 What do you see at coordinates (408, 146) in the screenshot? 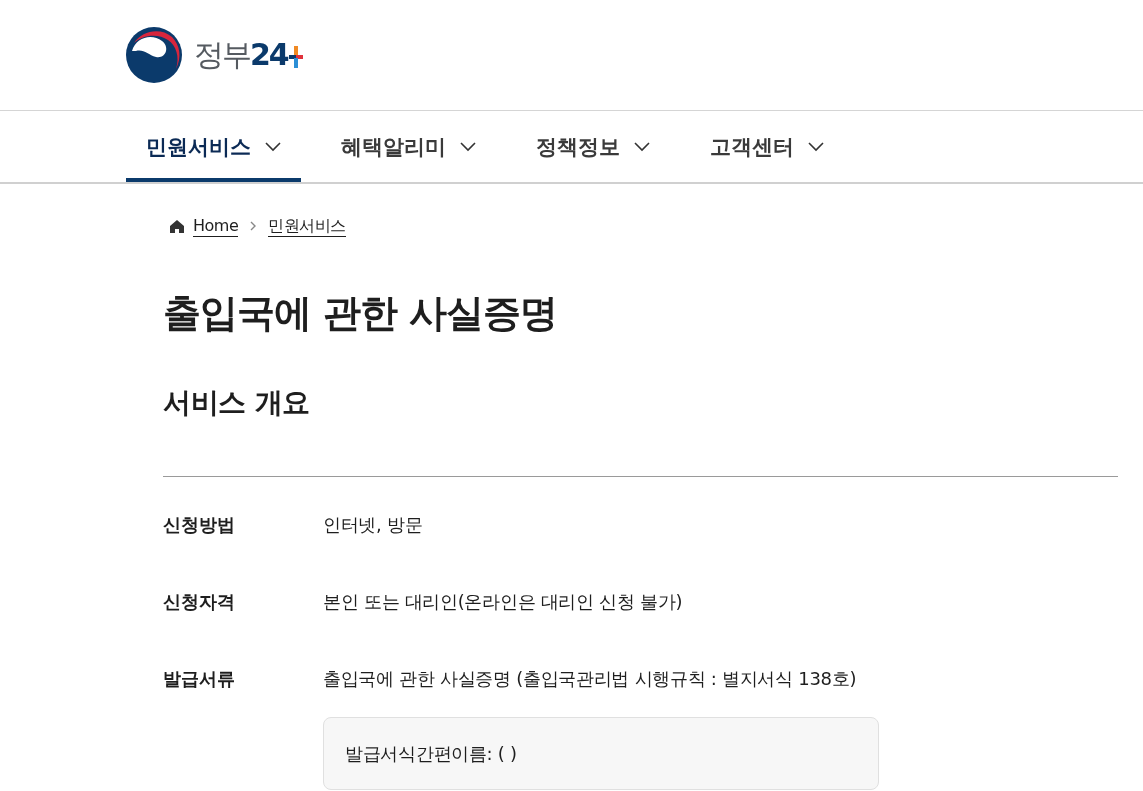
I see `nav-tab: 혜택알리미` at bounding box center [408, 146].